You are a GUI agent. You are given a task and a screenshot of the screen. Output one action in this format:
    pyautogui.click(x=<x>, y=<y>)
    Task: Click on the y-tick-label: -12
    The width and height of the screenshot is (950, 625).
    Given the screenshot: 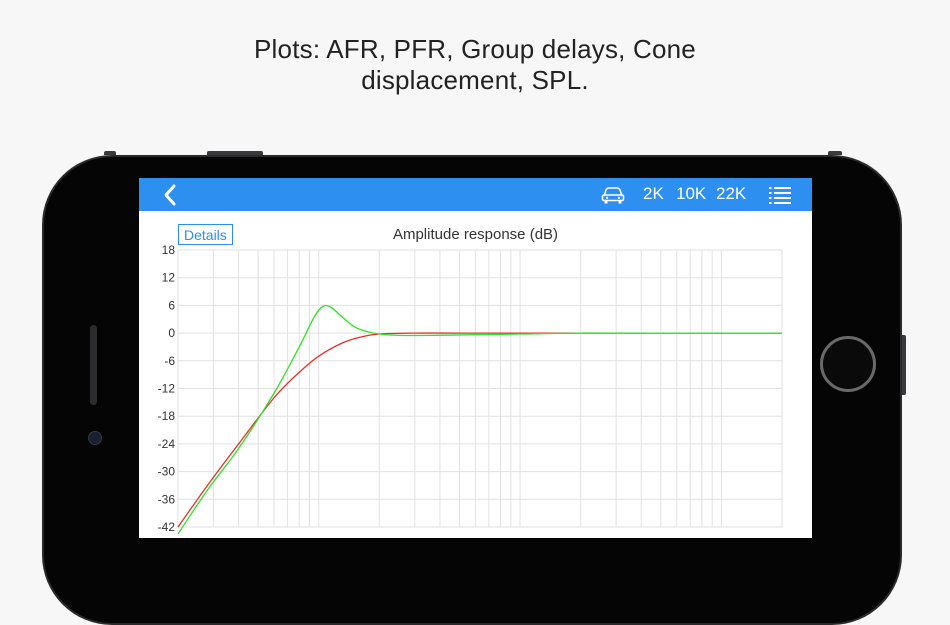 What is the action you would take?
    pyautogui.click(x=167, y=389)
    